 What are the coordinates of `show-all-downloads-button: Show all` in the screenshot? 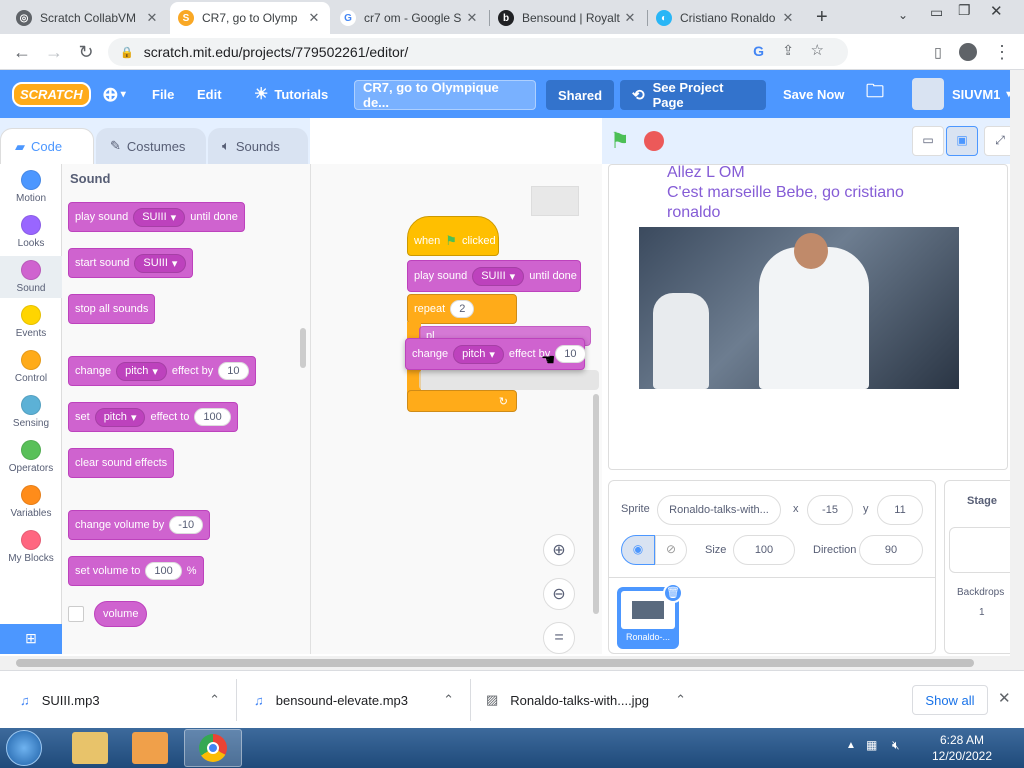 It's located at (950, 700).